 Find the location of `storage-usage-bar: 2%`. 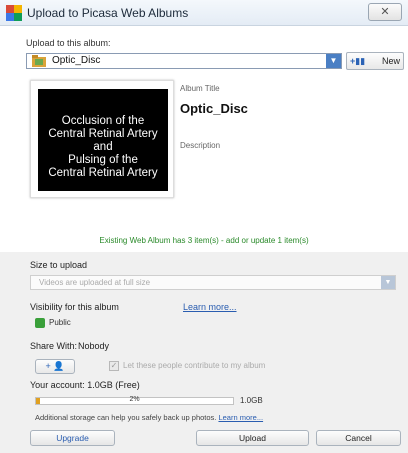

storage-usage-bar: 2% is located at coordinates (134, 400).